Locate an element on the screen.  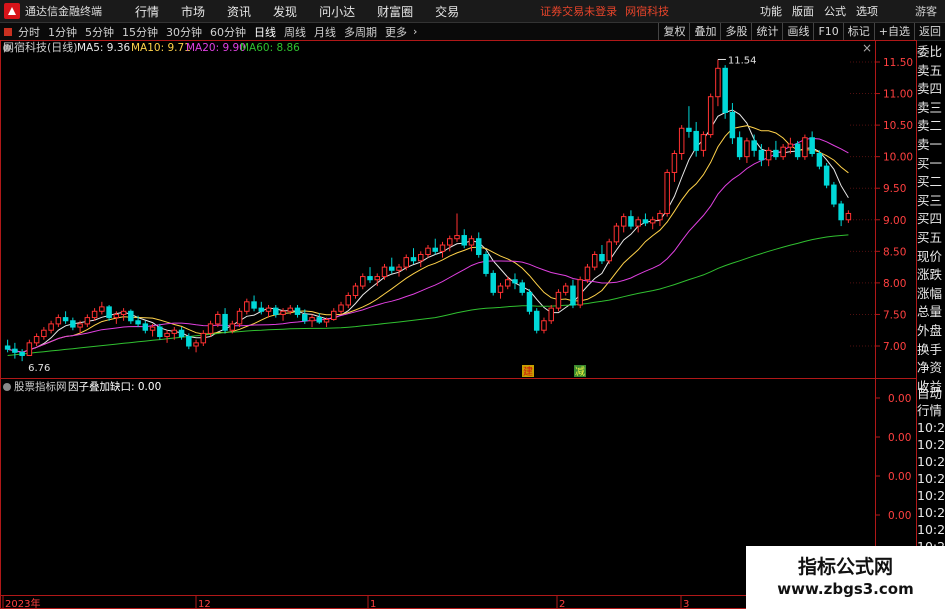
menu-item-trade: 交易 is located at coordinates (447, 11).